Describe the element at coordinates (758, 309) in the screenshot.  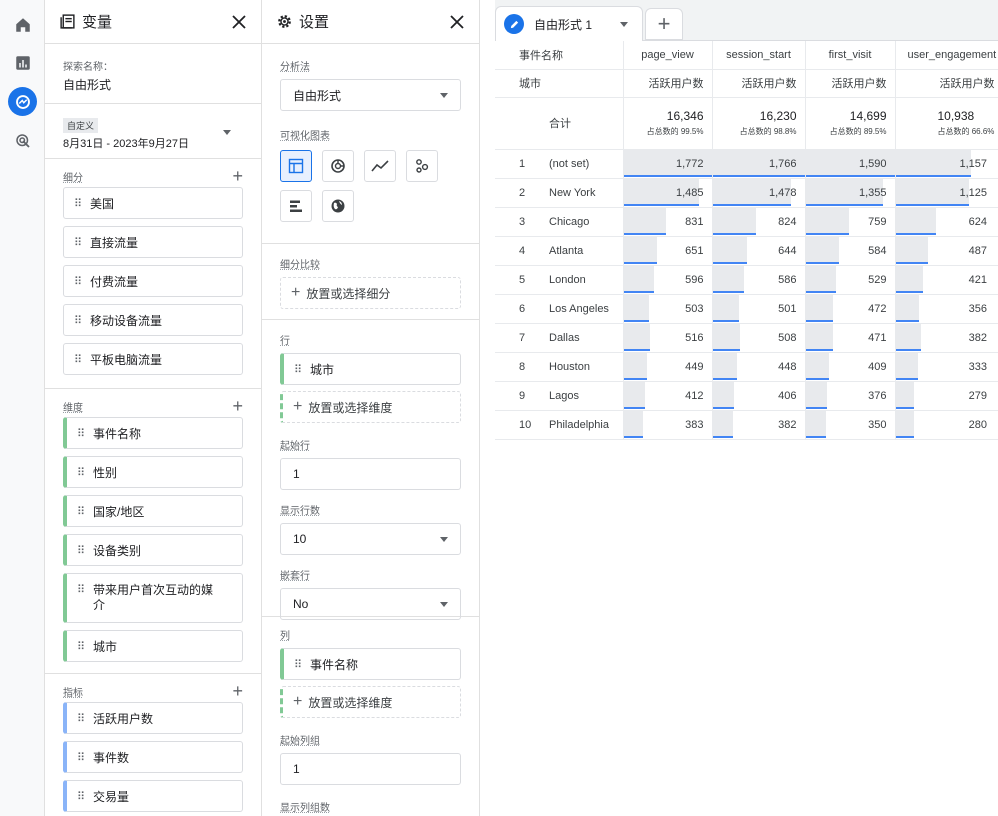
I see `metric-cell: 501` at that location.